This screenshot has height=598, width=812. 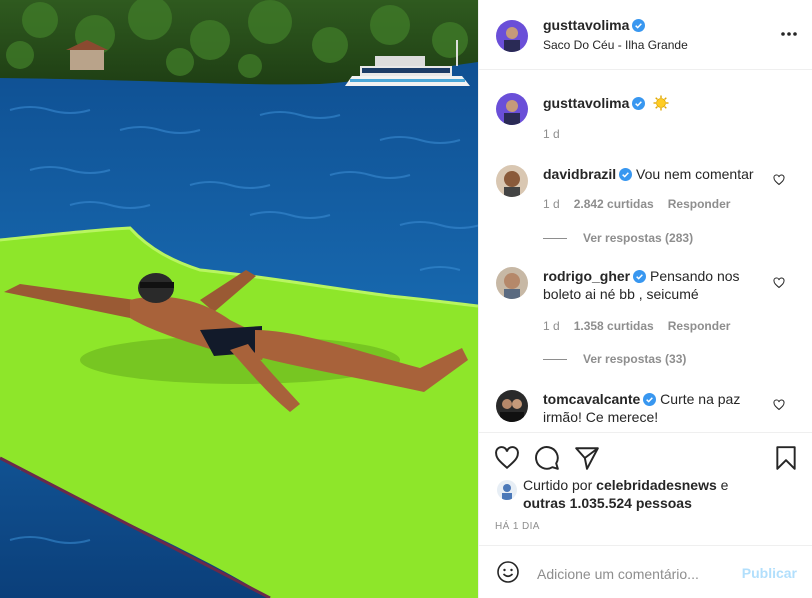 What do you see at coordinates (508, 572) in the screenshot?
I see `emoji-smiley-icon` at bounding box center [508, 572].